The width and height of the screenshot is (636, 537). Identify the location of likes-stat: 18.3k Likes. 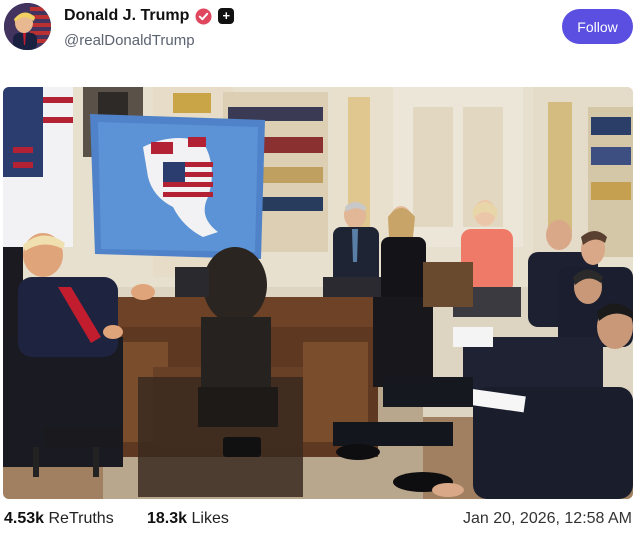
(188, 519).